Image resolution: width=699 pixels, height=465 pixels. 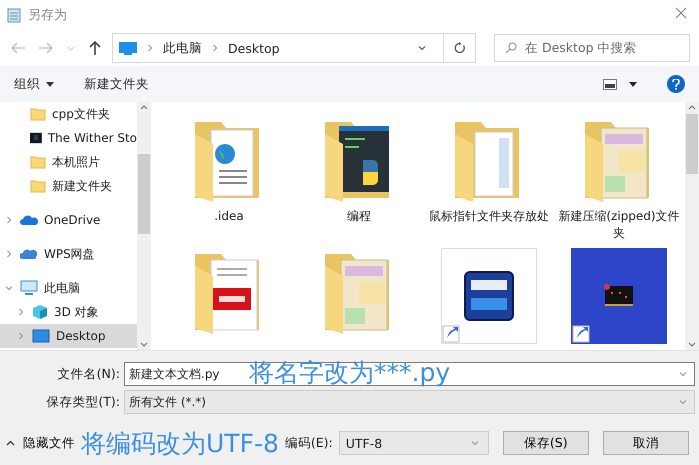 What do you see at coordinates (180, 444) in the screenshot?
I see `annotation-text: 将编码改为UTF-8` at bounding box center [180, 444].